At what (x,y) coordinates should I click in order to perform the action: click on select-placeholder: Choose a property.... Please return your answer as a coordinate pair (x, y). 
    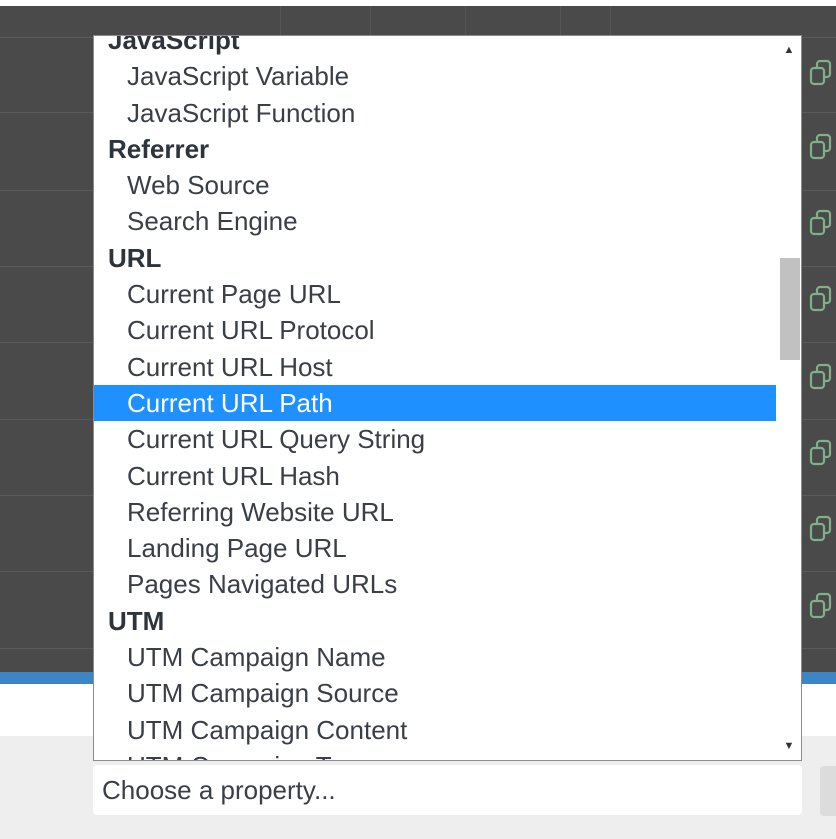
    Looking at the image, I should click on (219, 790).